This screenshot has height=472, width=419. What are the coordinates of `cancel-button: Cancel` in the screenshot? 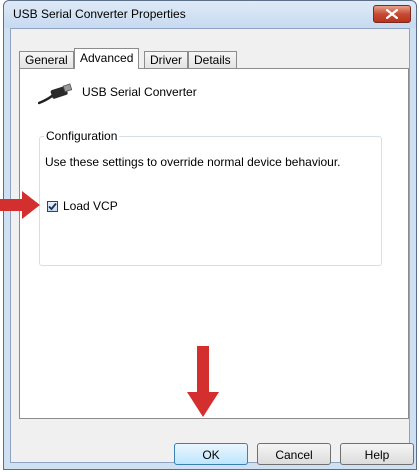 It's located at (294, 454).